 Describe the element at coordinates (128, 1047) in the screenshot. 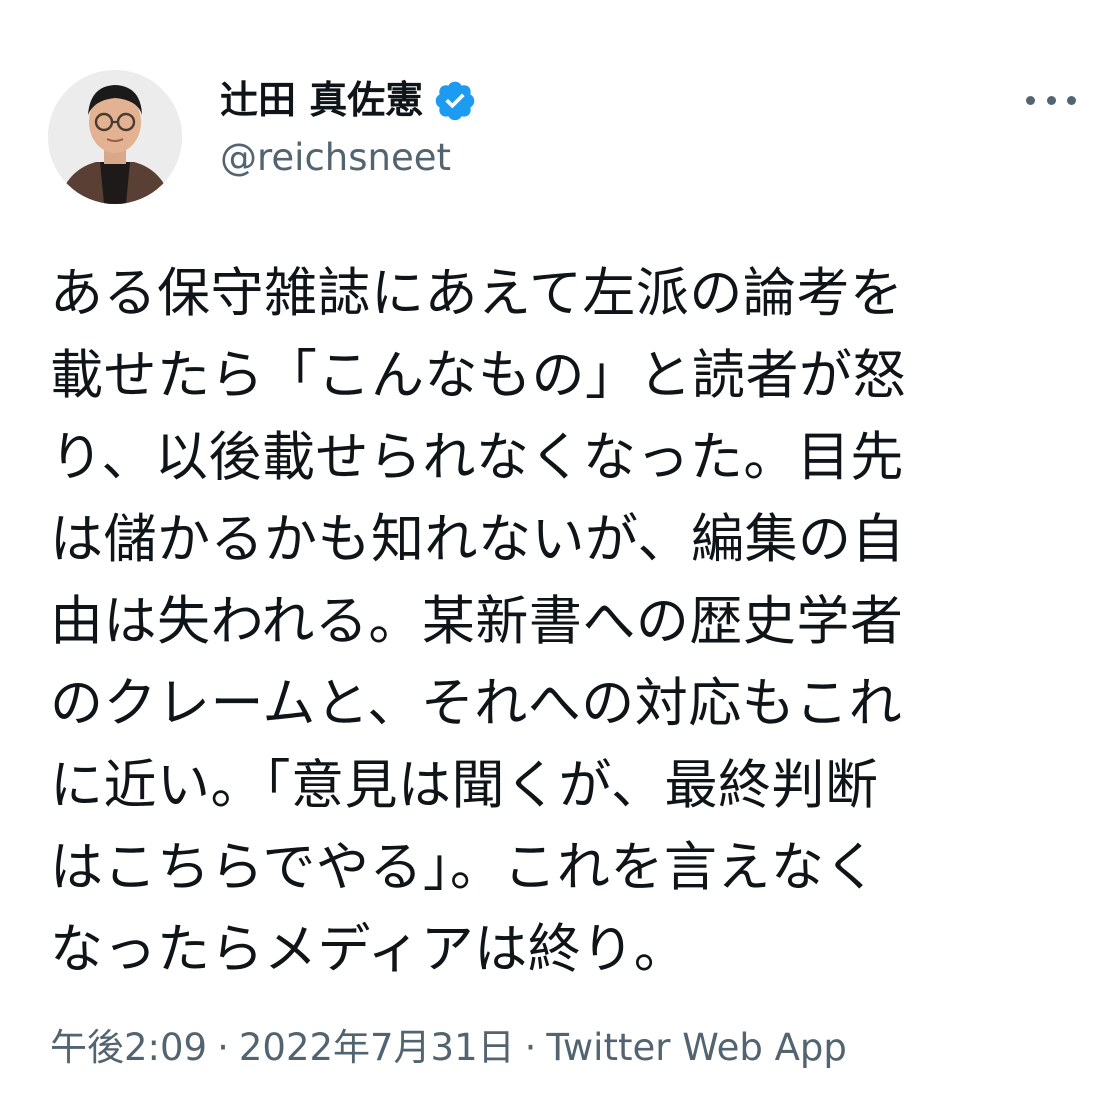

I see `tweet-time: 午後2:09` at that location.